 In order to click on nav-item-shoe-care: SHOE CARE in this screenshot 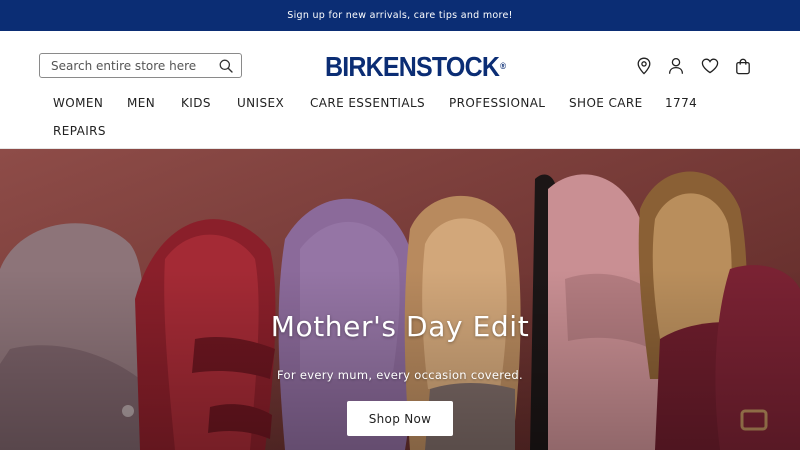, I will do `click(606, 103)`.